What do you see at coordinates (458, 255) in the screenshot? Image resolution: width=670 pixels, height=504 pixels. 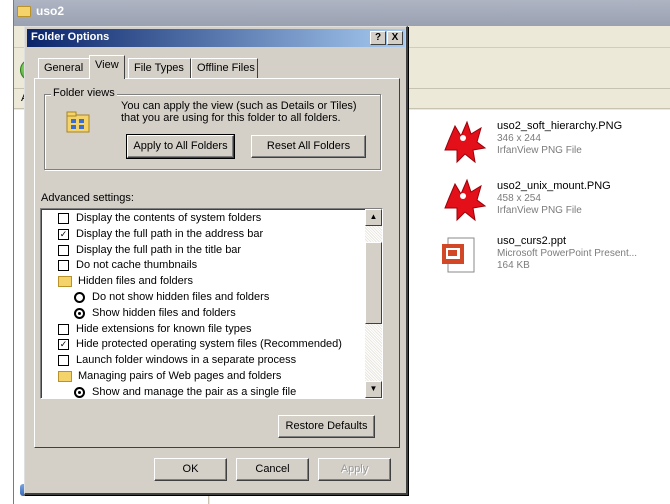 I see `powerpoint-file-icon` at bounding box center [458, 255].